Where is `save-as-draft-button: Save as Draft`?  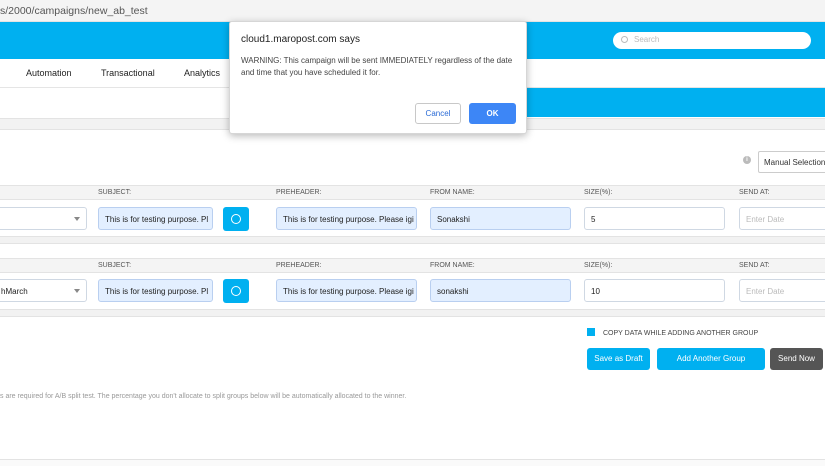
save-as-draft-button: Save as Draft is located at coordinates (618, 359).